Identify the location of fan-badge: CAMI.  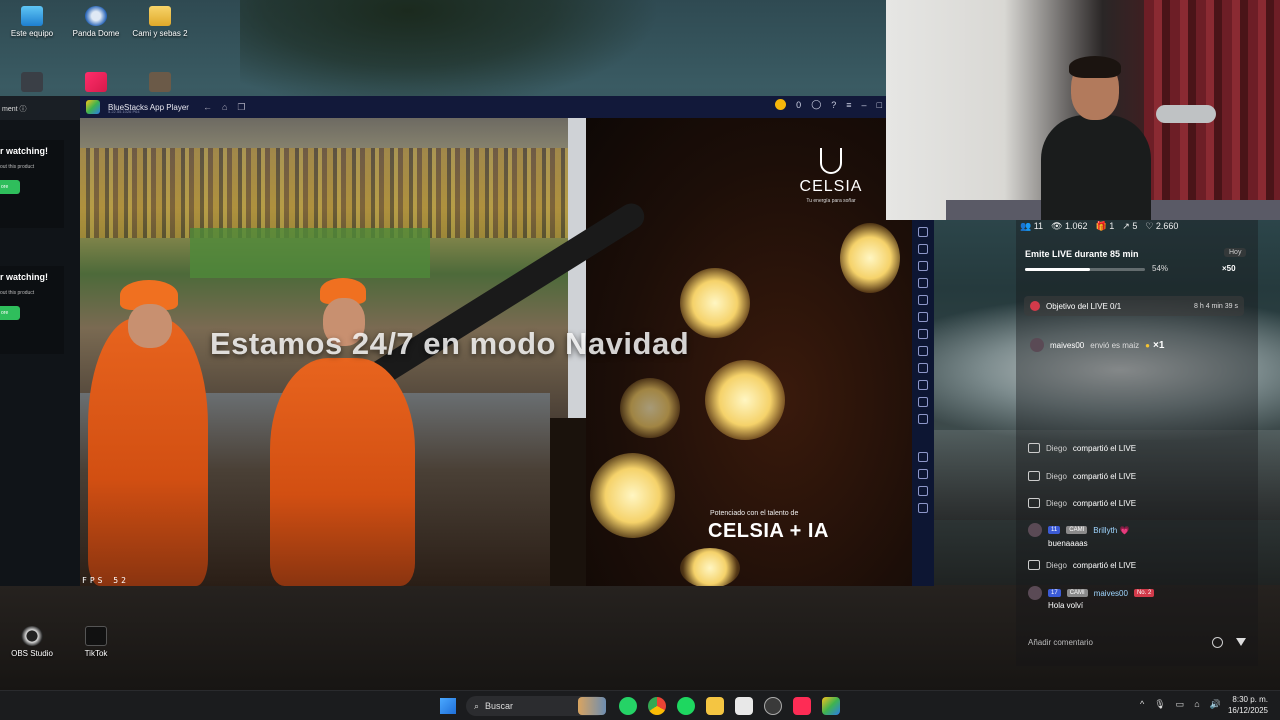
(1077, 593).